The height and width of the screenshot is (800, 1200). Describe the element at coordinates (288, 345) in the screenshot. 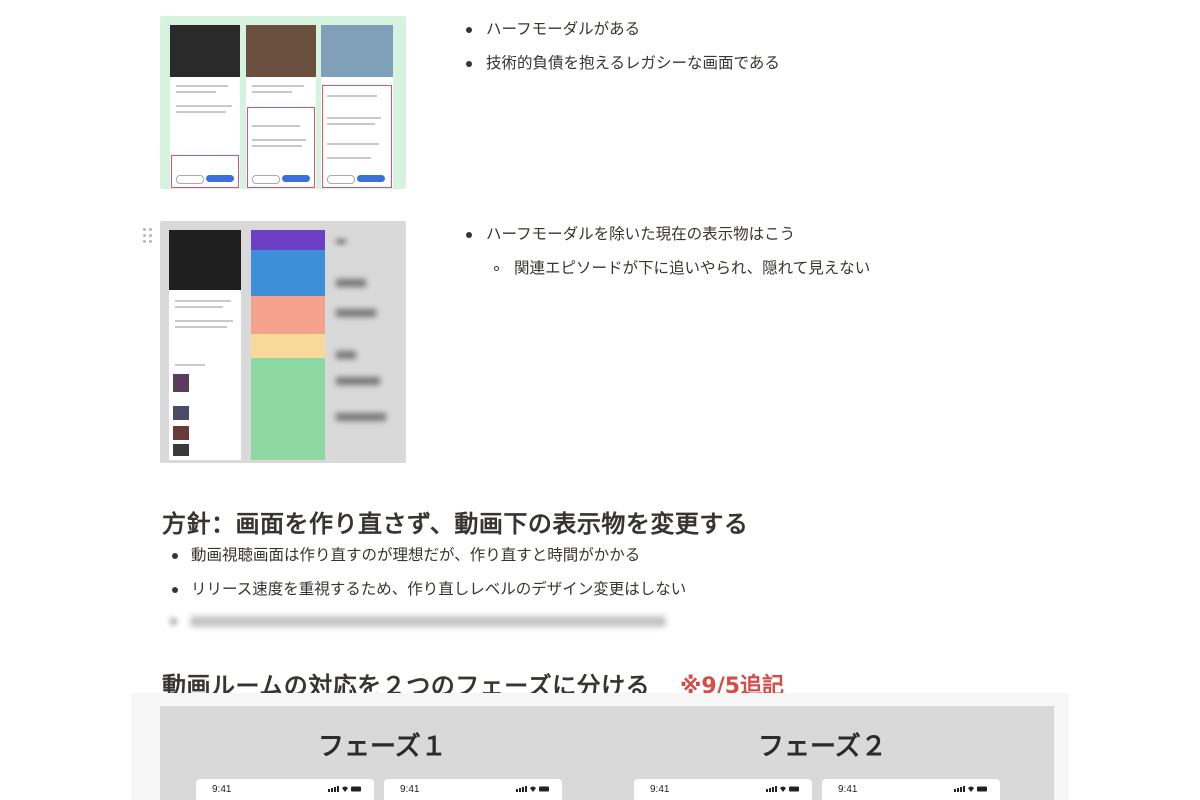

I see `phone-screenshot-annotated` at that location.